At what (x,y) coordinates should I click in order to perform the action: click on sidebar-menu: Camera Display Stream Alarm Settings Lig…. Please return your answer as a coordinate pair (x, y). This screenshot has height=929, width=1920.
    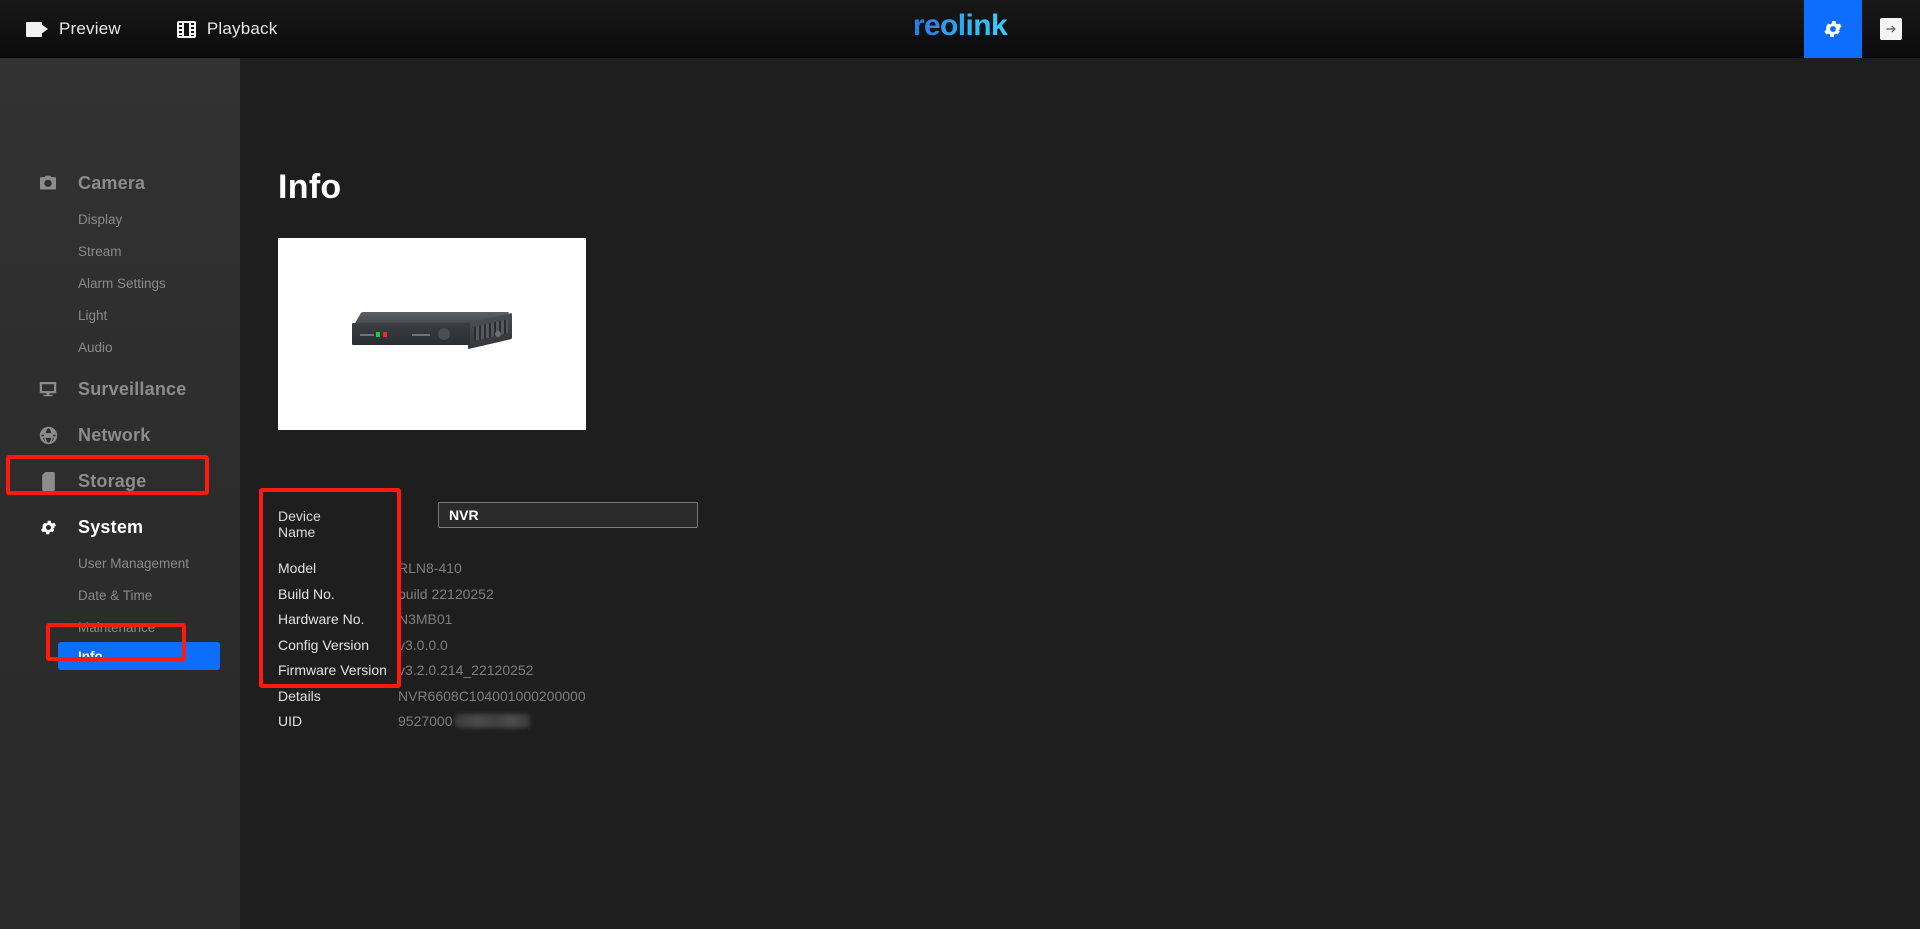
    Looking at the image, I should click on (120, 419).